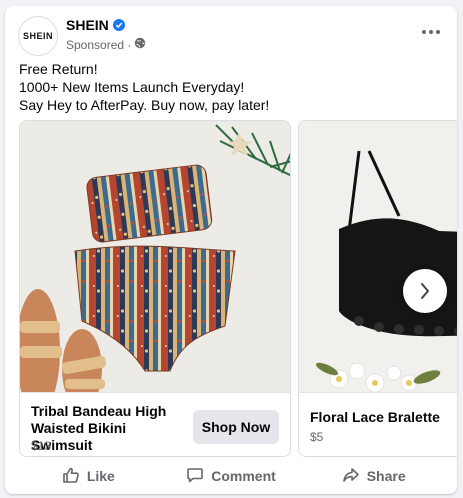 This screenshot has height=498, width=463. What do you see at coordinates (100, 476) in the screenshot?
I see `like-label: Like` at bounding box center [100, 476].